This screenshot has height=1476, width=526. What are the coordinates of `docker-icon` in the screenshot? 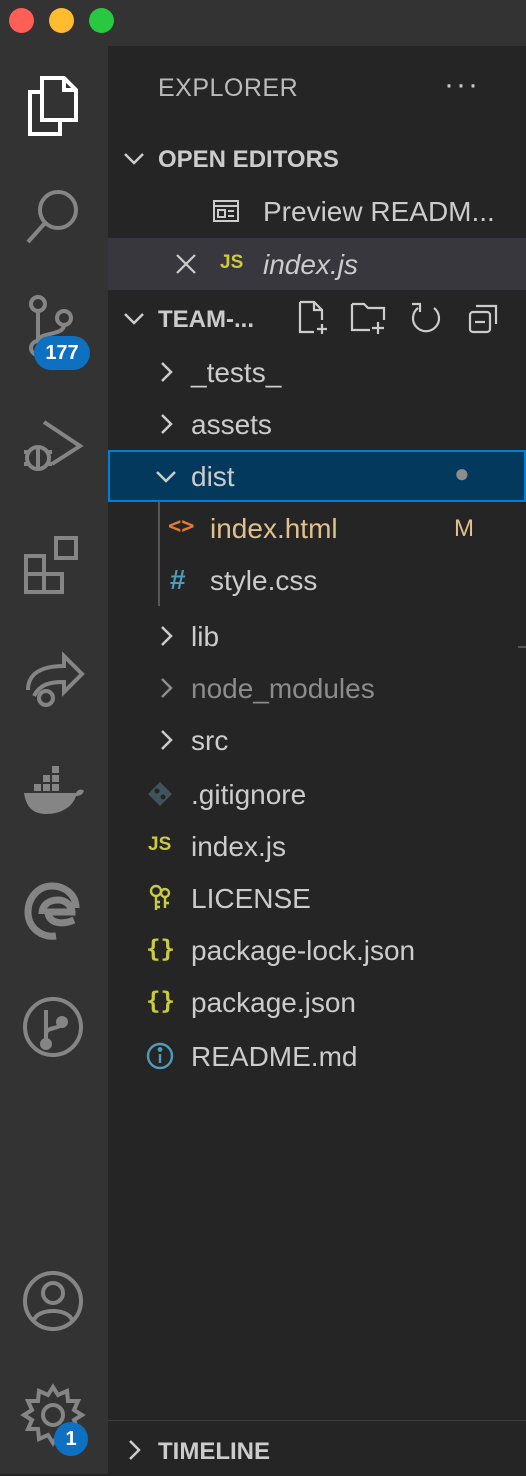 It's located at (54, 790).